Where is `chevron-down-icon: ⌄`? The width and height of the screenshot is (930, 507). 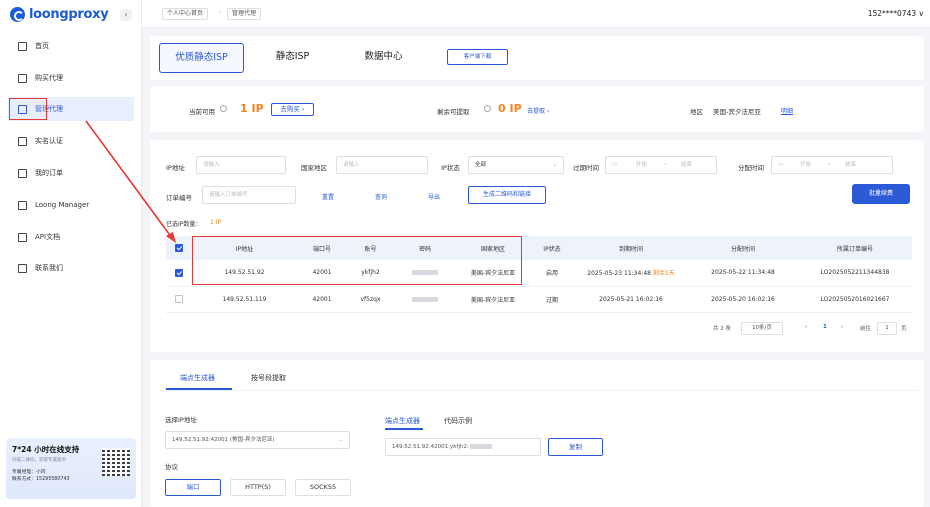
chevron-down-icon: ⌄ is located at coordinates (340, 440).